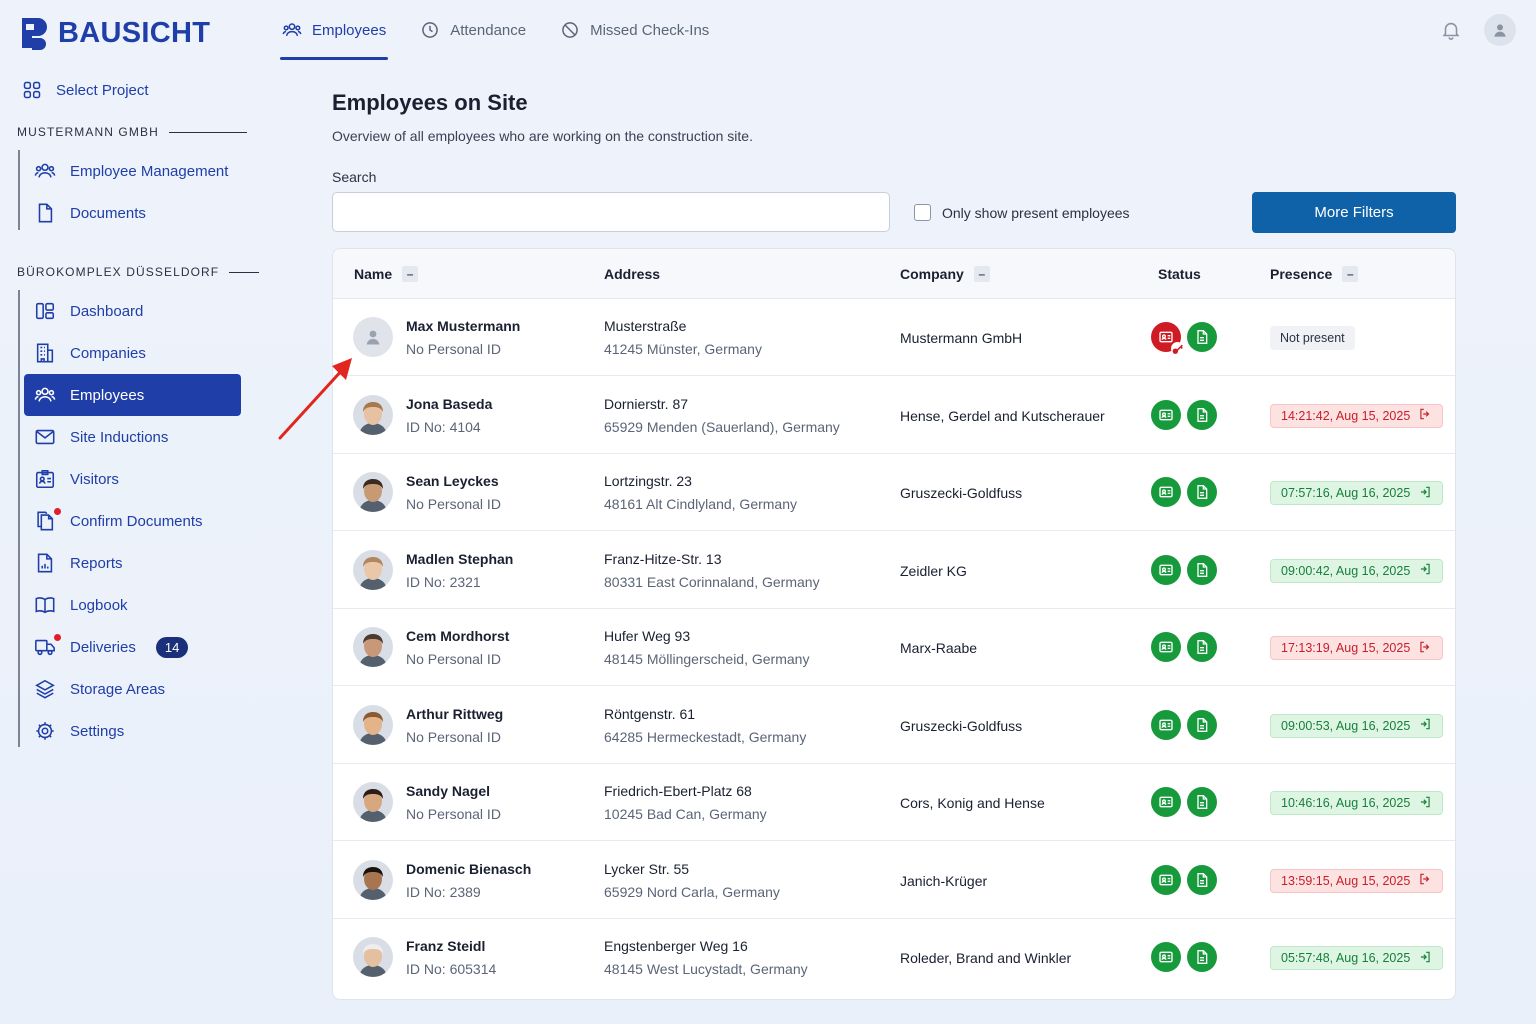  I want to click on brand-logo: BAUSICHT, so click(115, 33).